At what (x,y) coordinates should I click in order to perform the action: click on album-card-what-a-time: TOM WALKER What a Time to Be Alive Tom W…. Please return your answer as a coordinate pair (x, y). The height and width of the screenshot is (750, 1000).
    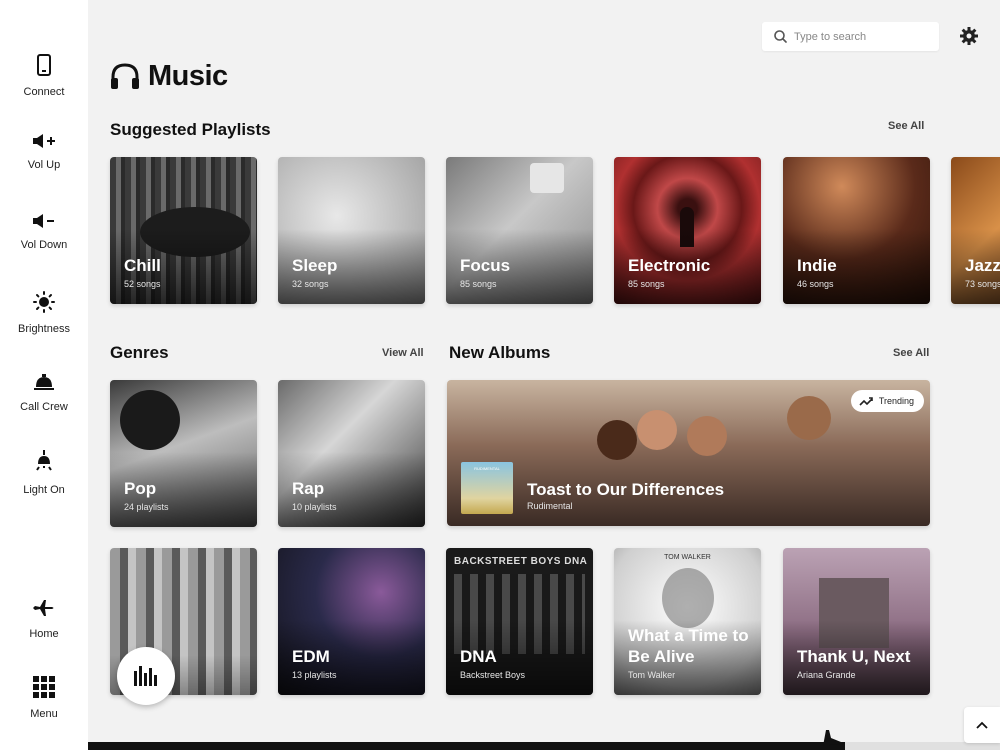
    Looking at the image, I should click on (687, 621).